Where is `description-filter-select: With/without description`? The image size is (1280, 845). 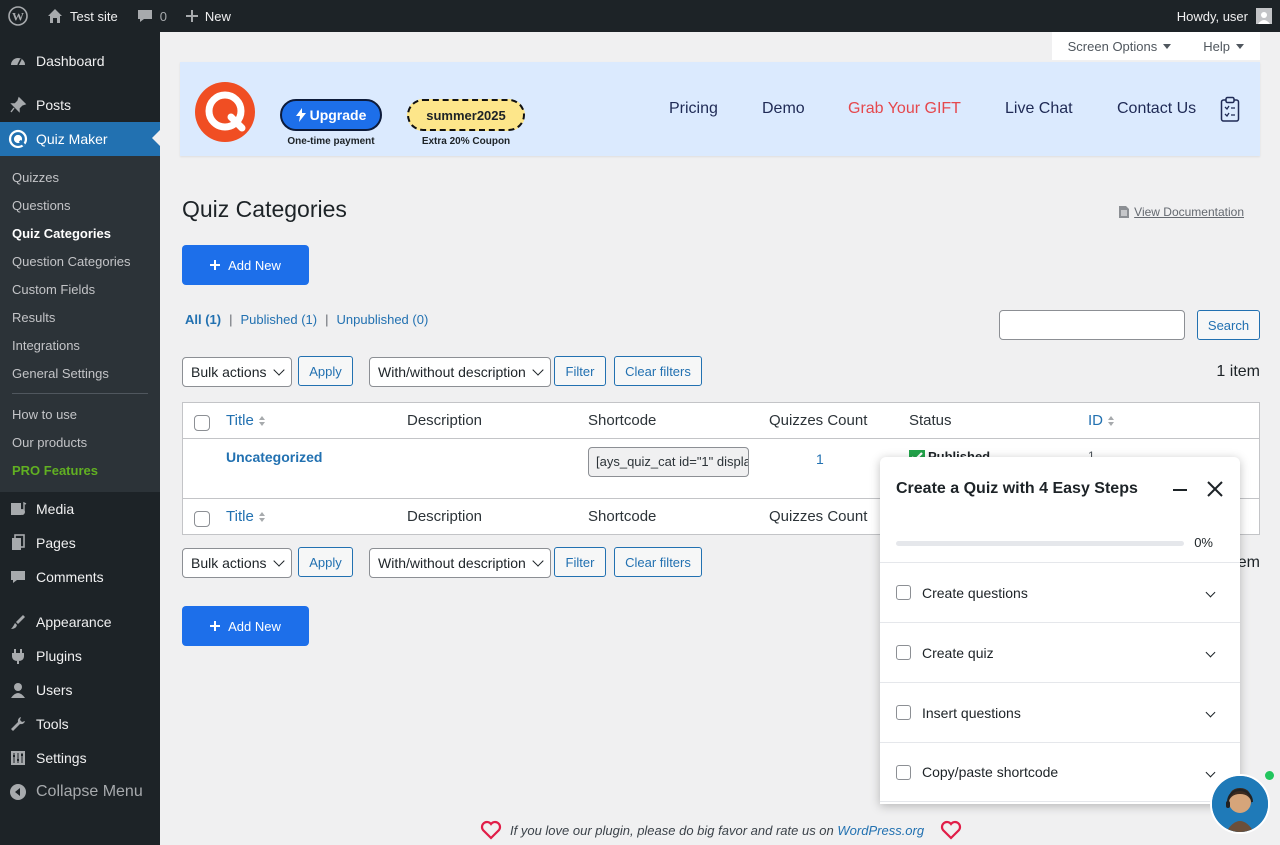
description-filter-select: With/without description is located at coordinates (460, 372).